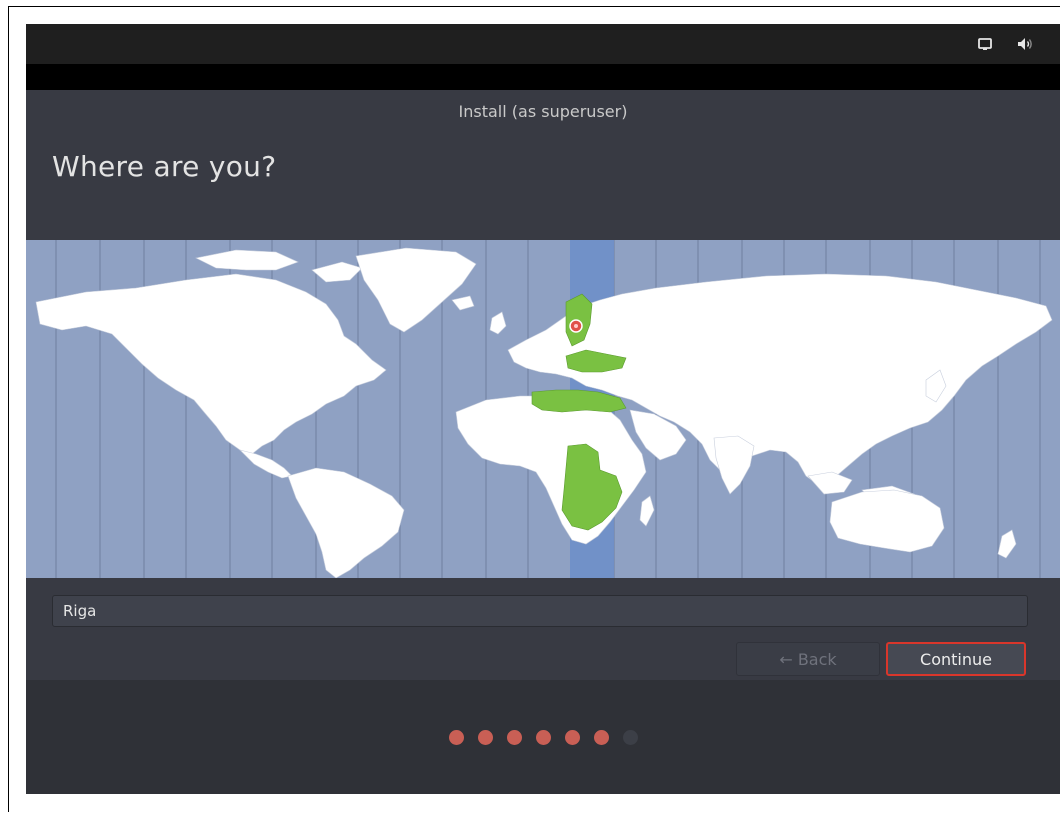  I want to click on back-button: ← Back, so click(808, 659).